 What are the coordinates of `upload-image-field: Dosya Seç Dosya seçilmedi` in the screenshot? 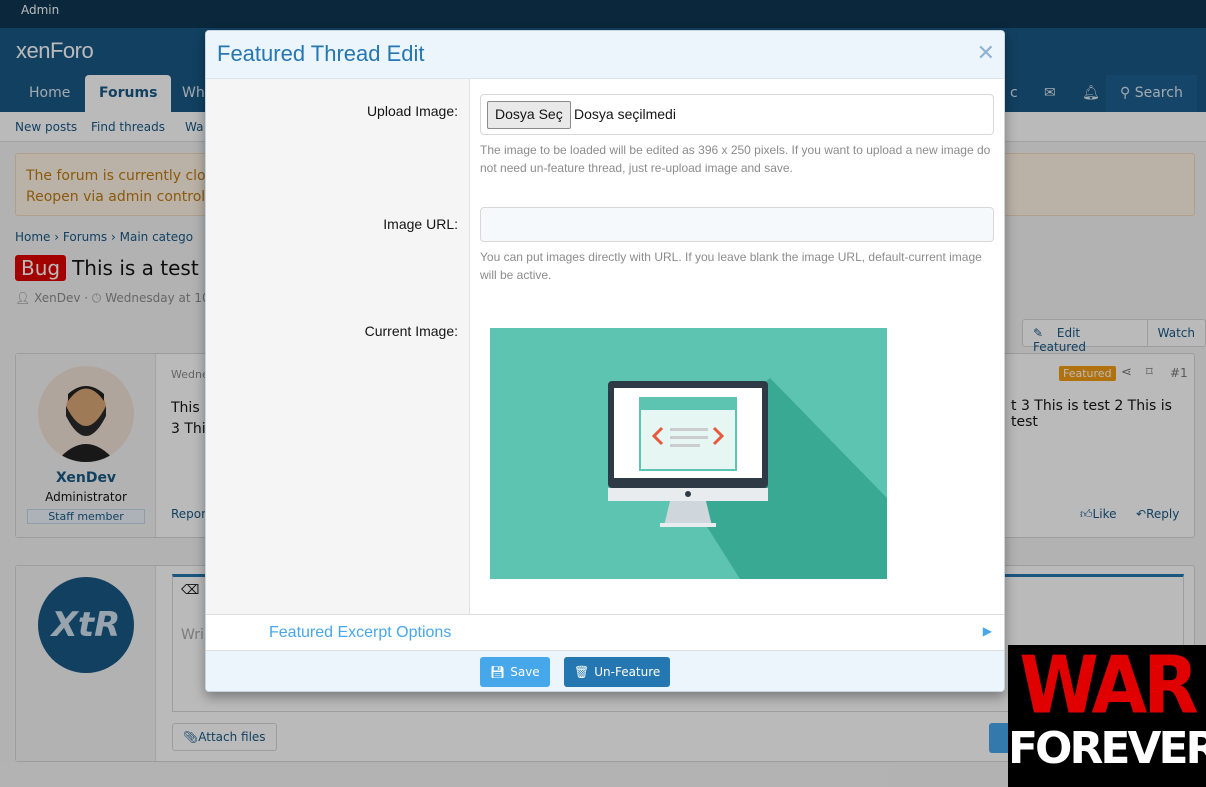 It's located at (737, 114).